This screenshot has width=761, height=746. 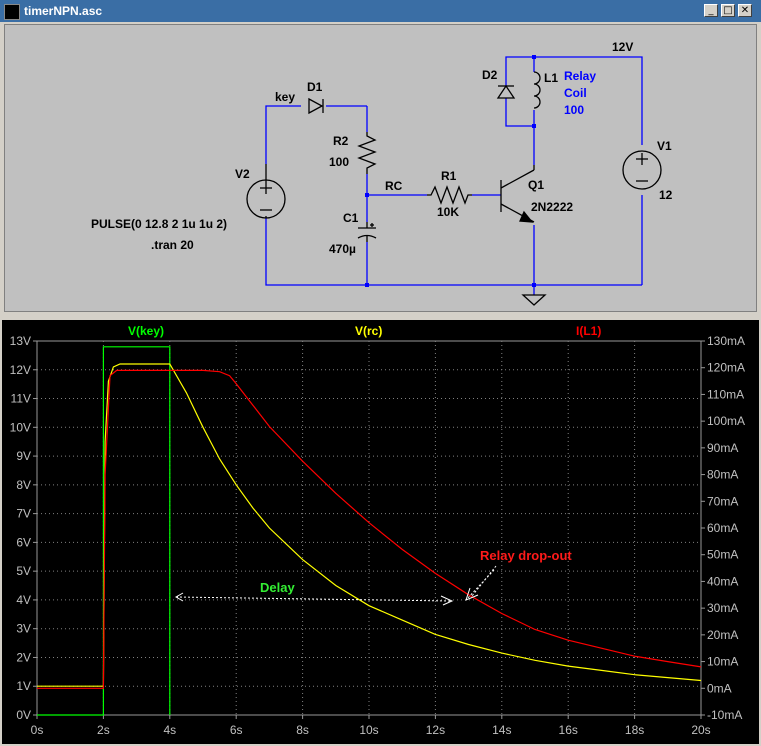 I want to click on window-title-bar: timerNPN.asc _ □ ✕, so click(x=380, y=11).